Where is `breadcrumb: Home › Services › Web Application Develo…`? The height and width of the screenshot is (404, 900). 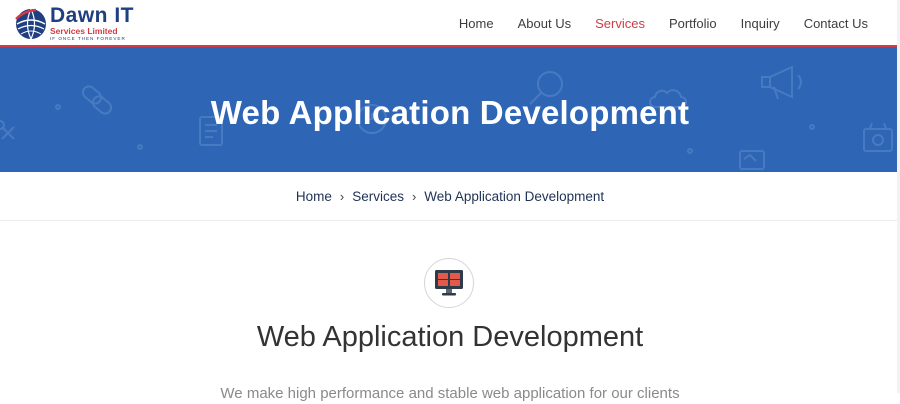
breadcrumb: Home › Services › Web Application Develo… is located at coordinates (450, 196).